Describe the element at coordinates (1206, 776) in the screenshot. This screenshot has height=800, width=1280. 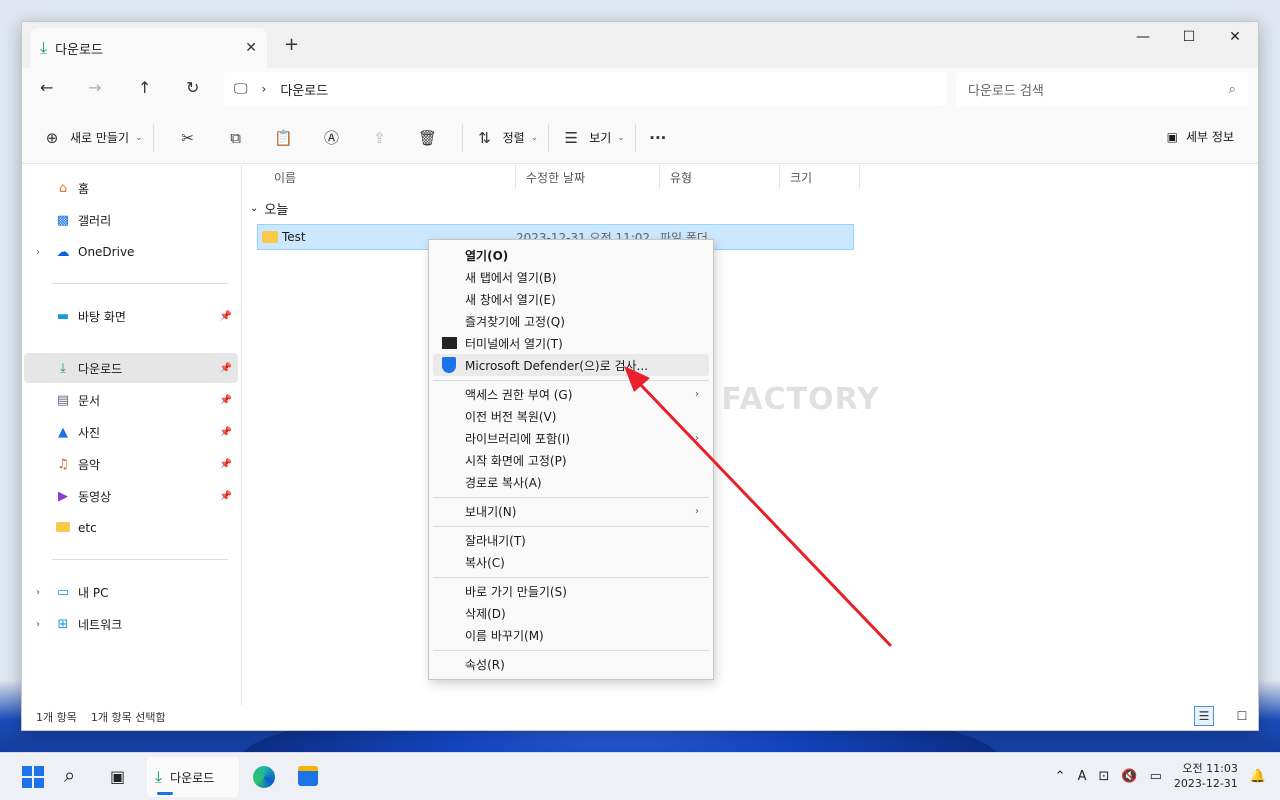
I see `clock: 오전 11:03 2023-12-31` at that location.